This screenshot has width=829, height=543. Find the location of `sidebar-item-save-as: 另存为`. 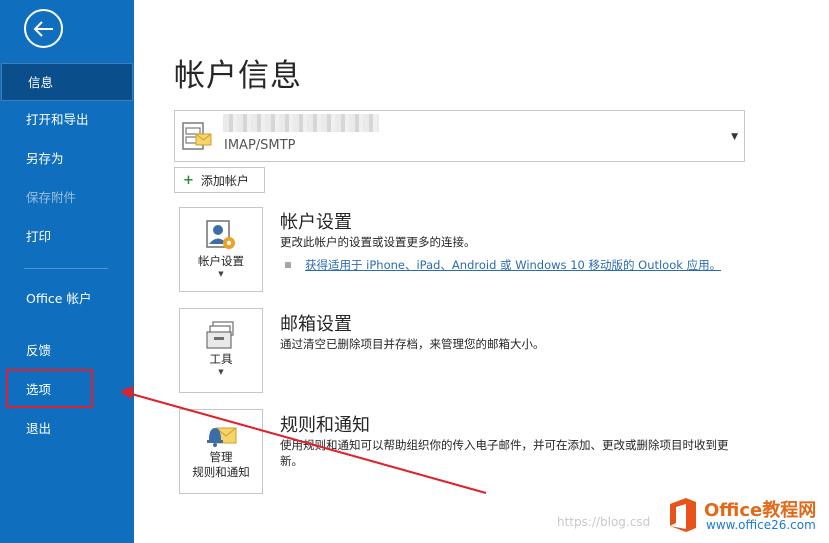

sidebar-item-save-as: 另存为 is located at coordinates (67, 159).